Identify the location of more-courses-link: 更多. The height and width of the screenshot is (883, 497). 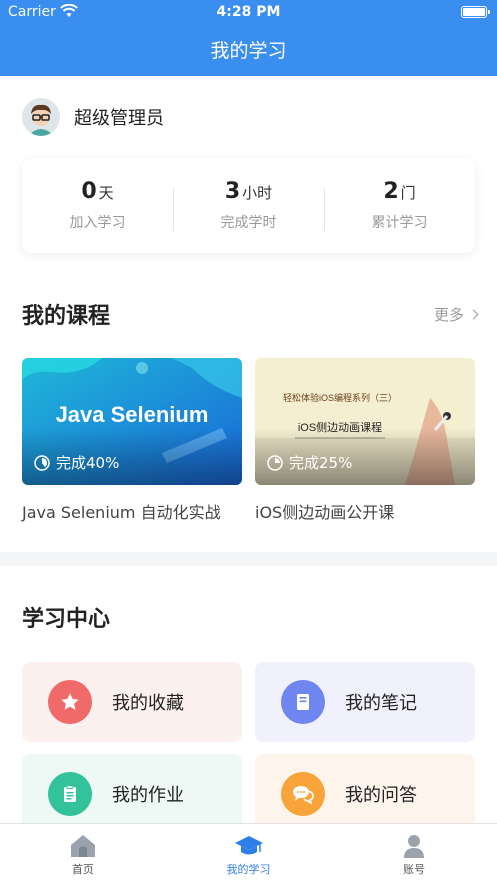
(456, 314).